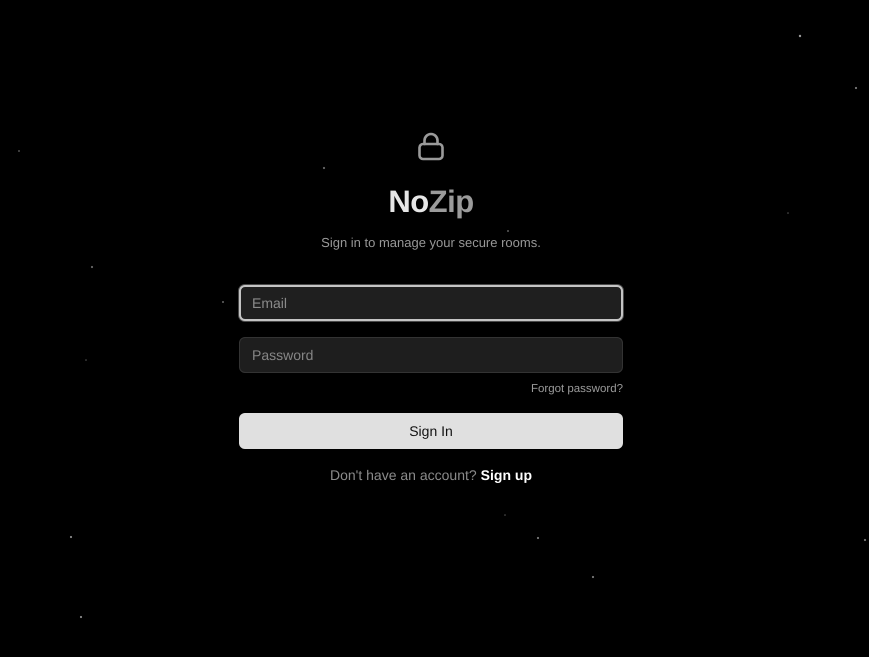  Describe the element at coordinates (431, 146) in the screenshot. I see `lock-icon` at that location.